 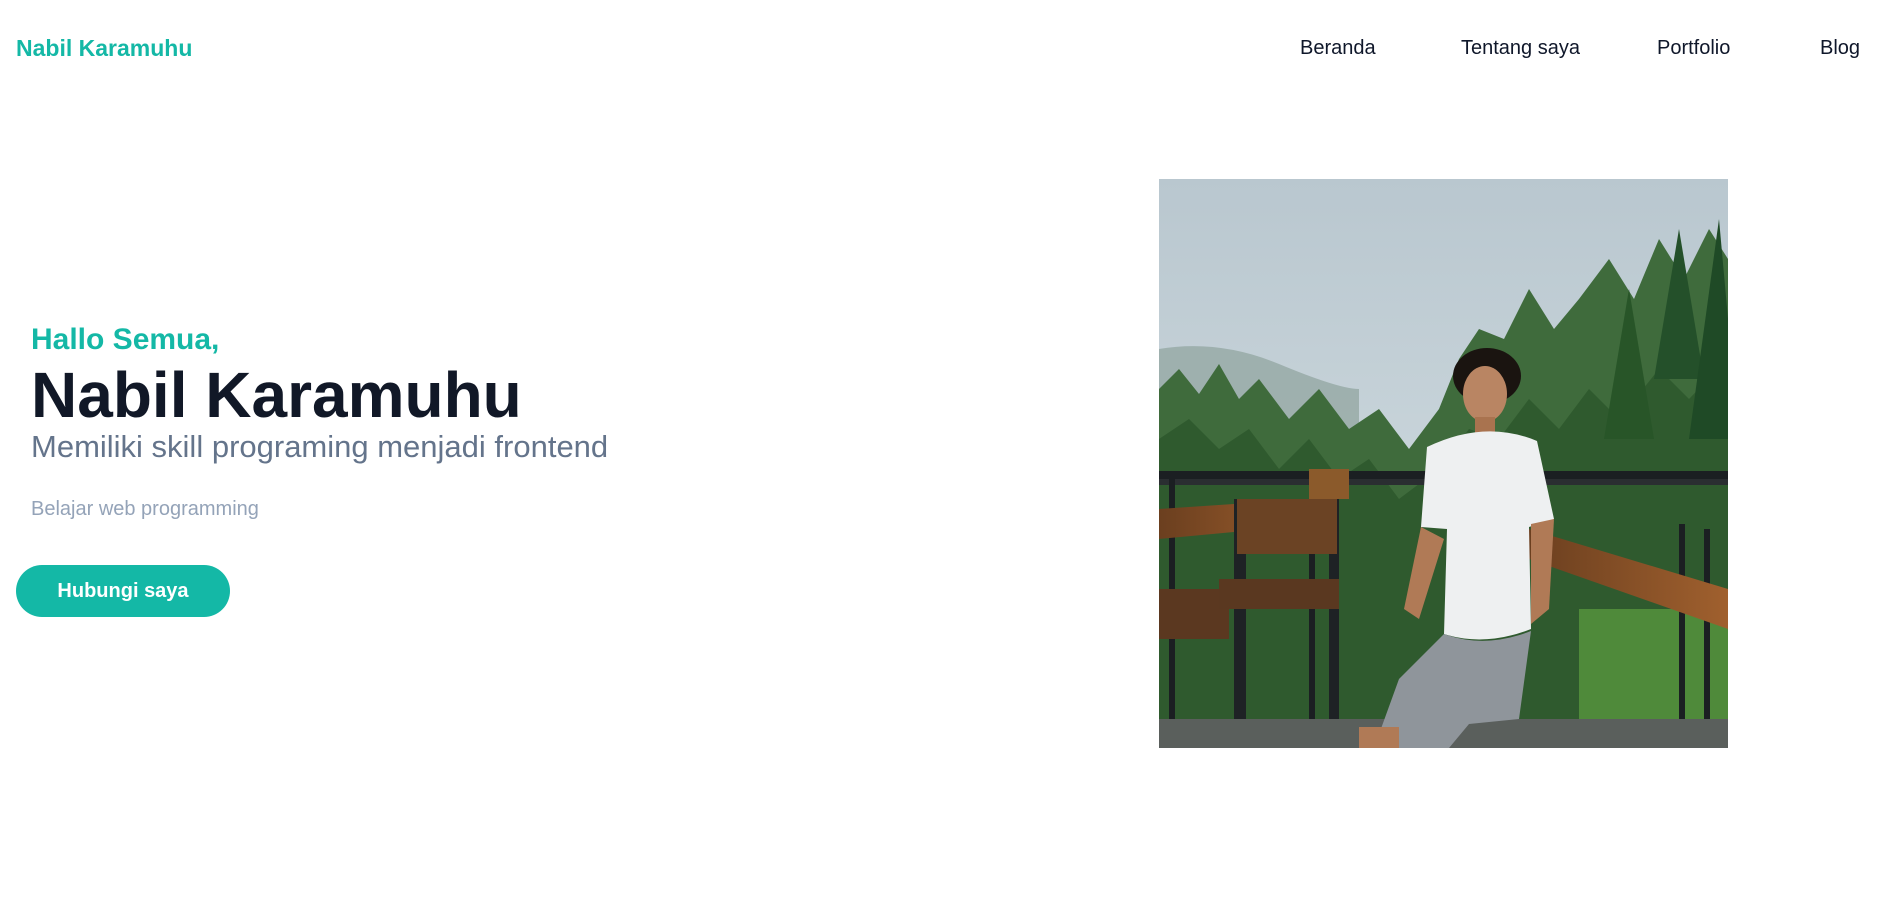 What do you see at coordinates (125, 339) in the screenshot?
I see `hero-greeting: Hallo Semua,` at bounding box center [125, 339].